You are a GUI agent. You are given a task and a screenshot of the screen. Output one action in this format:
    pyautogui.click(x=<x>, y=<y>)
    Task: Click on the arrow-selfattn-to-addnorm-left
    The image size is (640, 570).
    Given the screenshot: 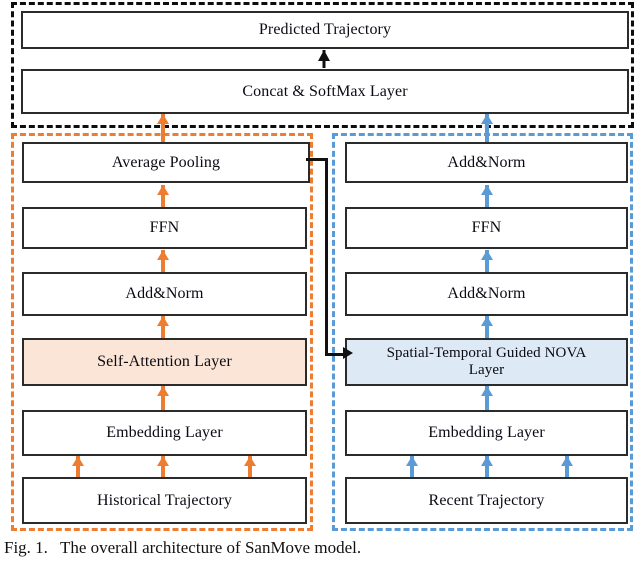 What is the action you would take?
    pyautogui.click(x=163, y=327)
    